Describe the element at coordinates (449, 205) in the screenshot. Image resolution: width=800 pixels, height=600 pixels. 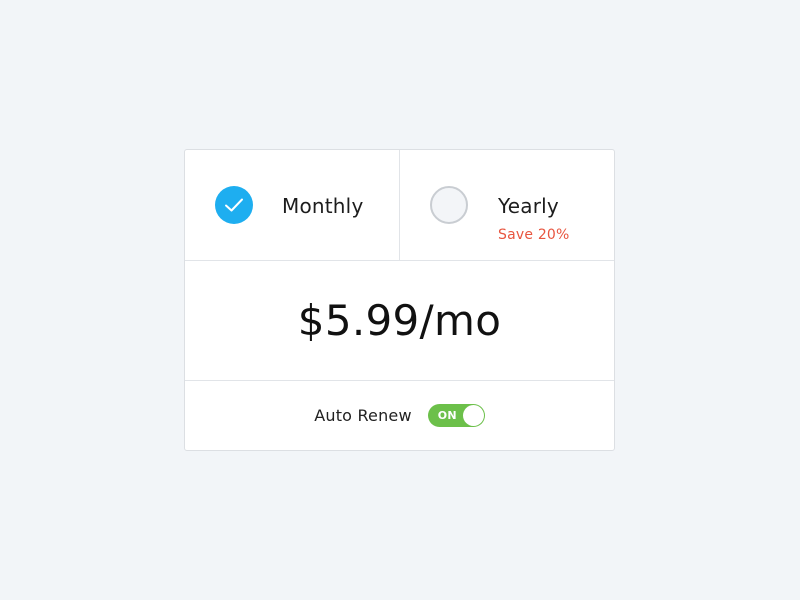
I see `yearly-radio` at that location.